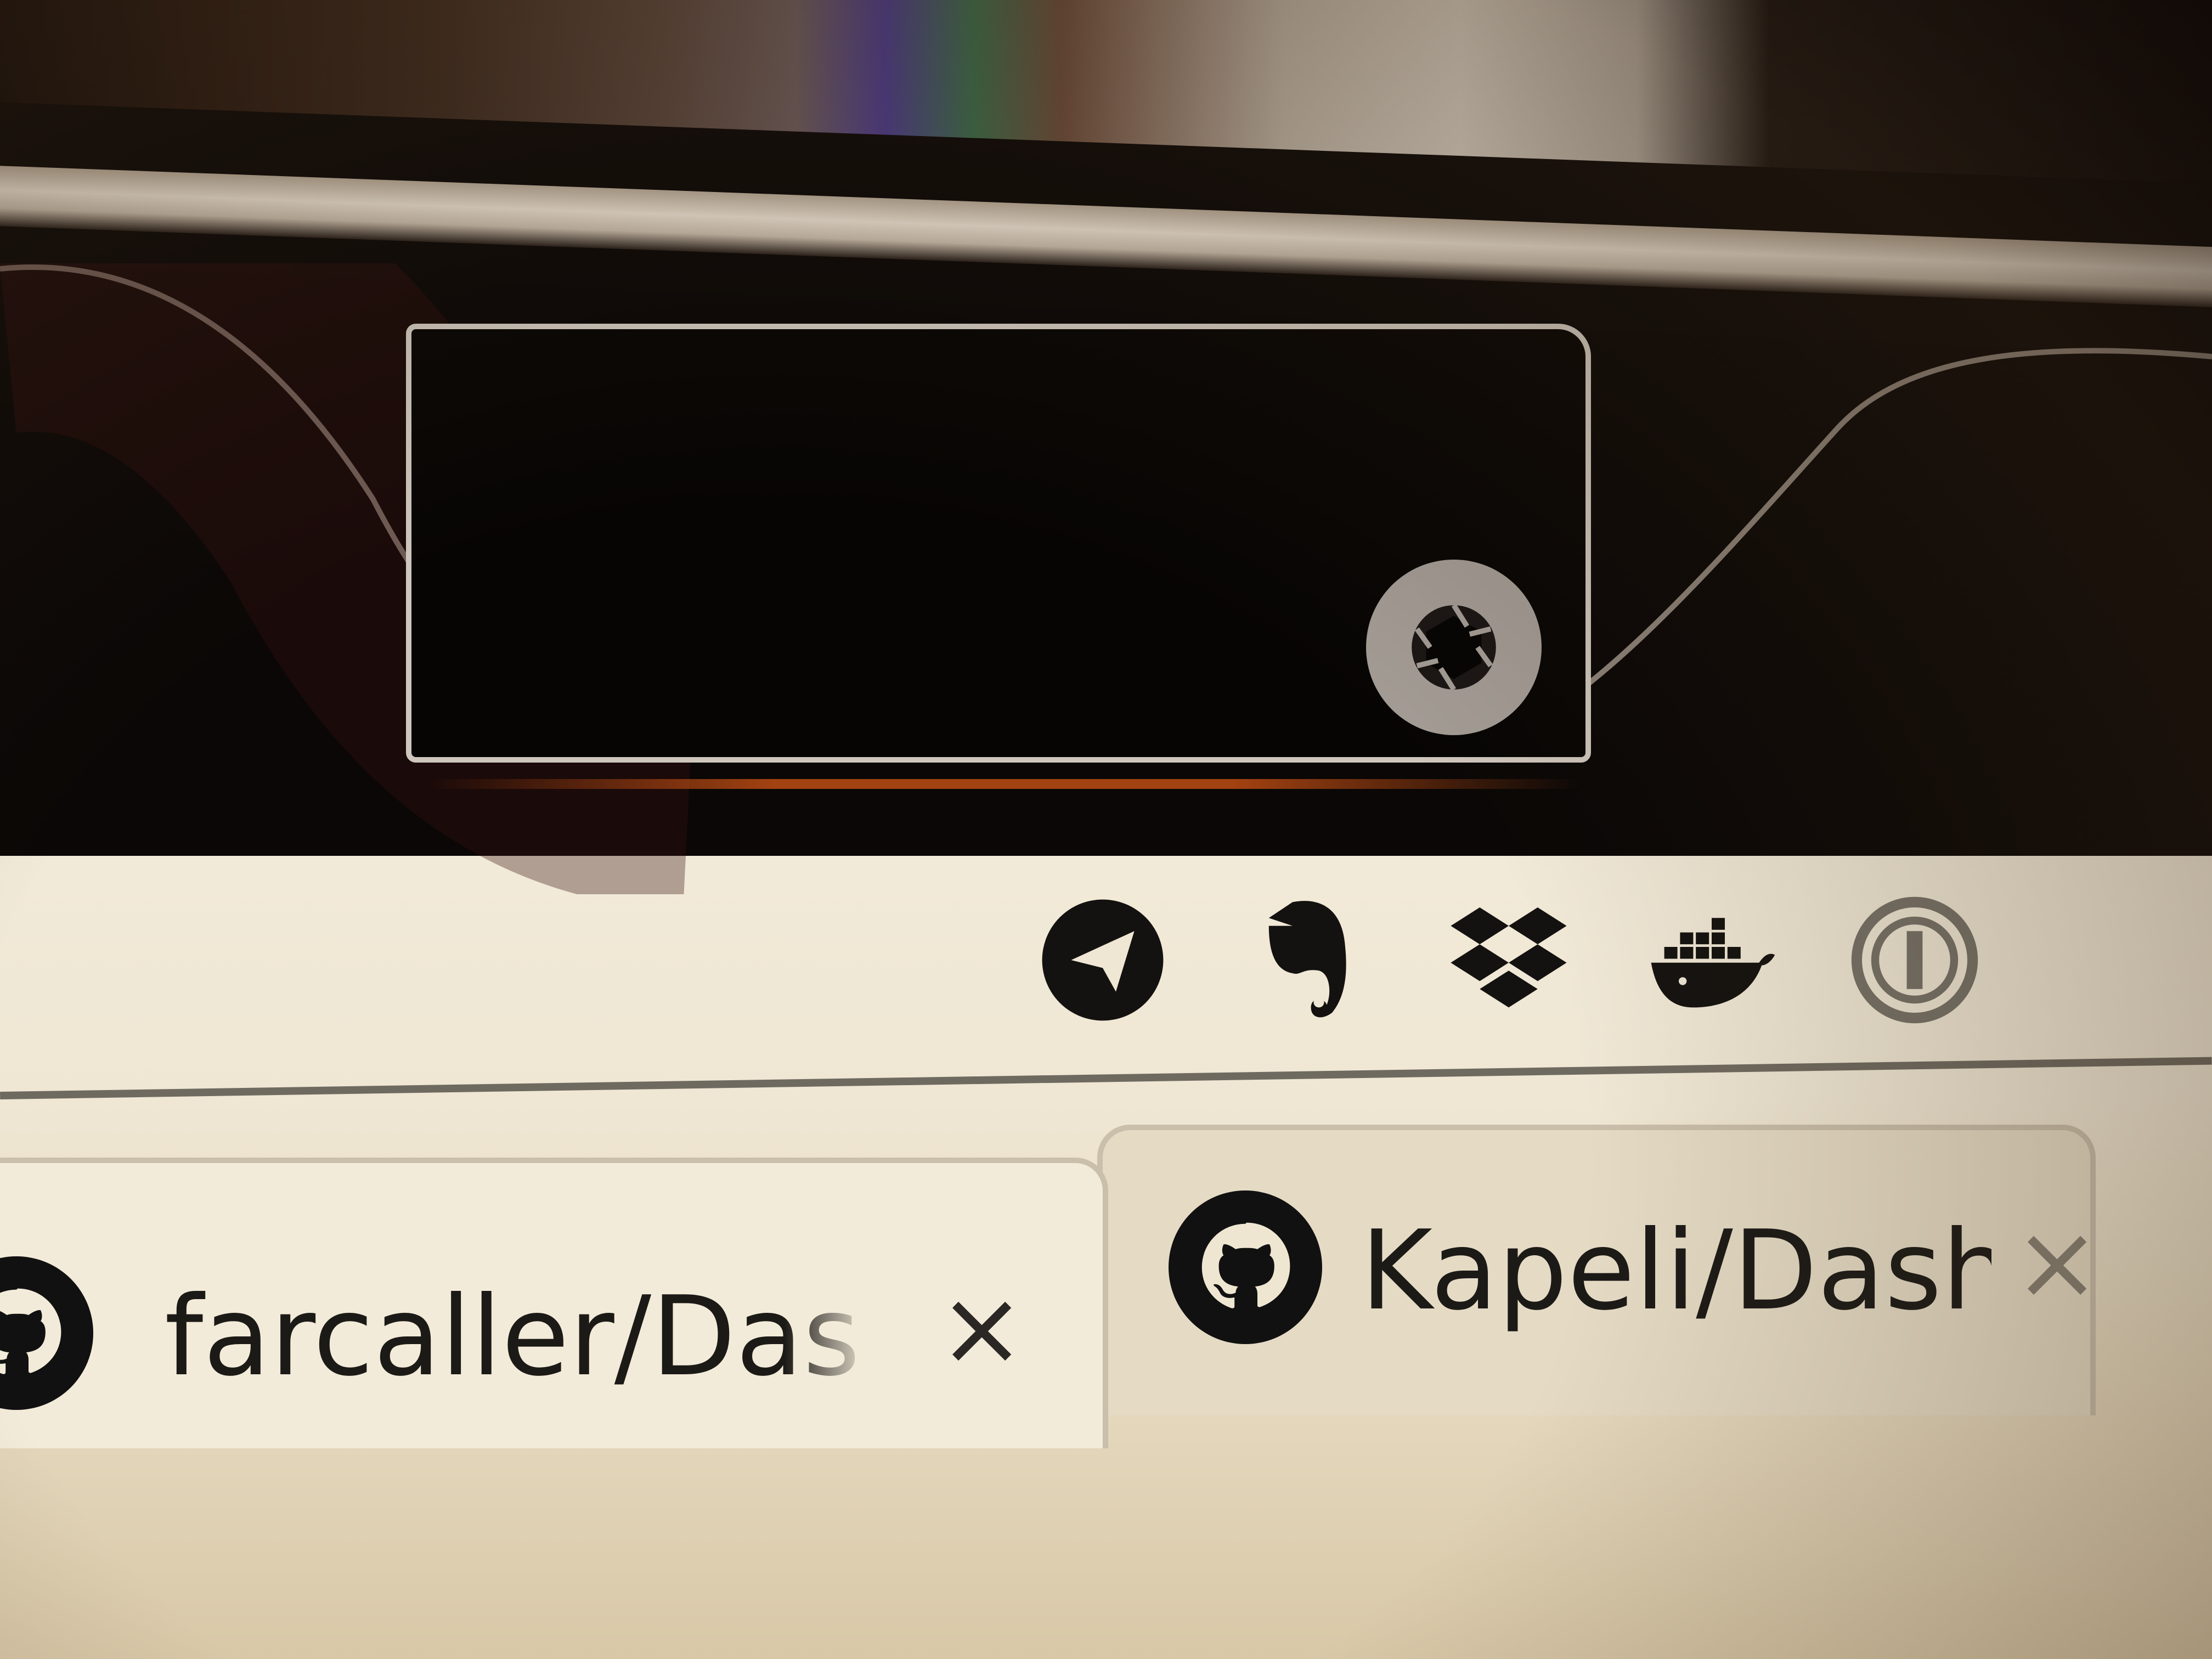 The width and height of the screenshot is (2212, 1659). I want to click on dropbox-icon, so click(1508, 960).